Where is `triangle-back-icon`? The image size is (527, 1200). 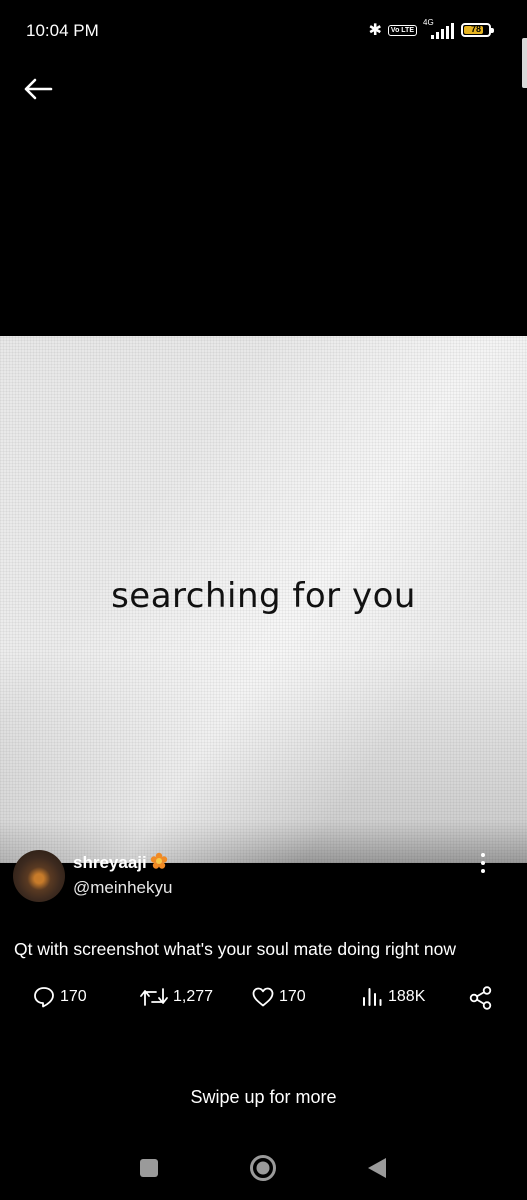
triangle-back-icon is located at coordinates (377, 1168).